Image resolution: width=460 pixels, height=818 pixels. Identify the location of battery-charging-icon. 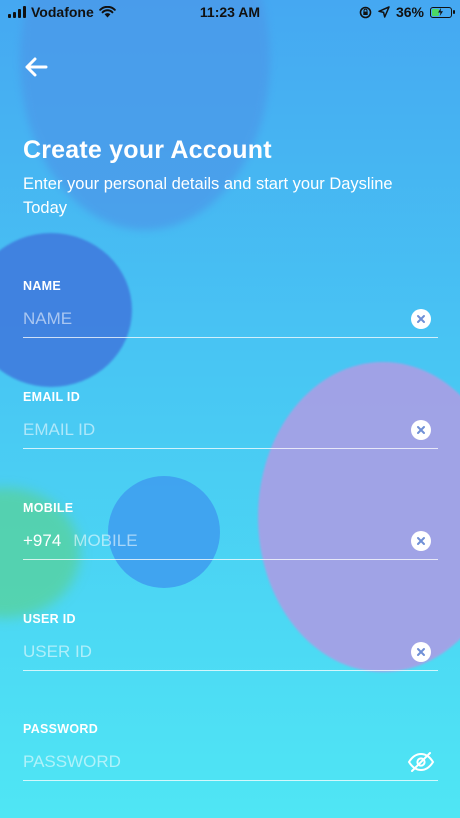
(442, 12).